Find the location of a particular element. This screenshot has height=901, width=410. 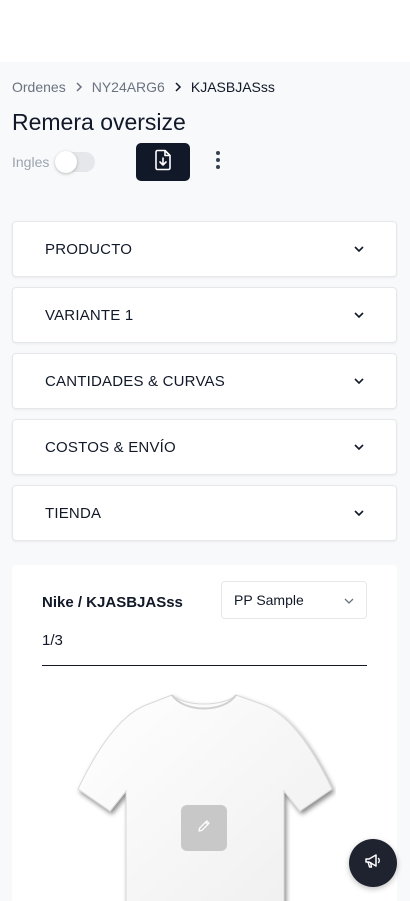

section-producto: PRODUCTO is located at coordinates (204, 249).